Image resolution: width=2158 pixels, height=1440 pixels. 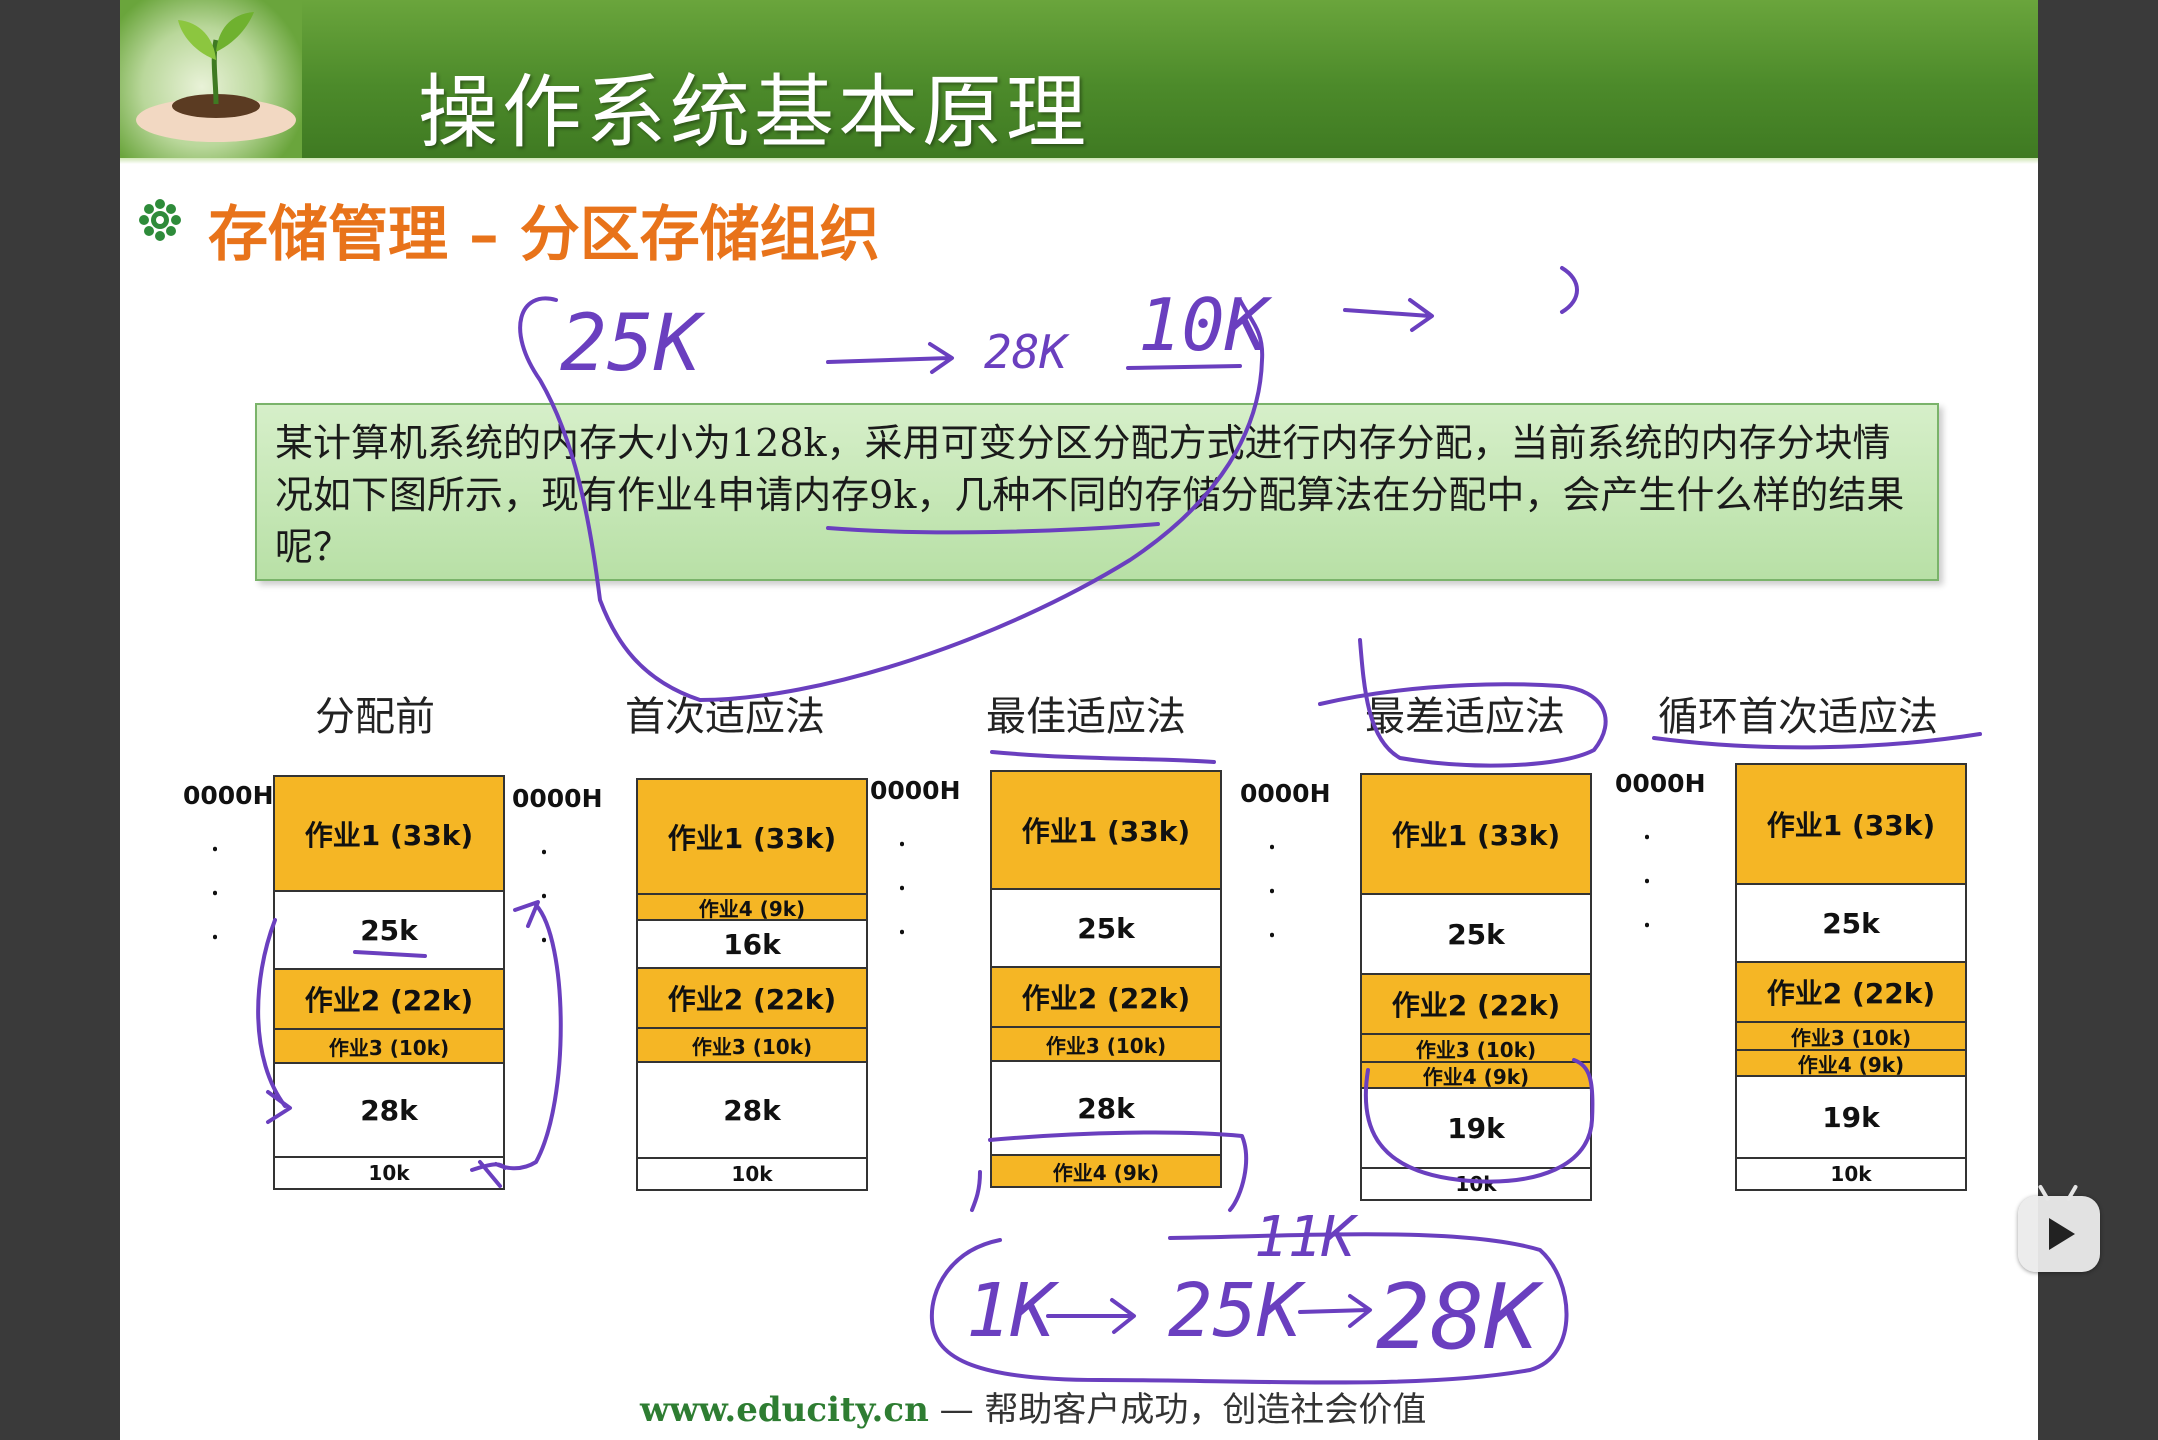 What do you see at coordinates (2062, 1234) in the screenshot?
I see `play-icon` at bounding box center [2062, 1234].